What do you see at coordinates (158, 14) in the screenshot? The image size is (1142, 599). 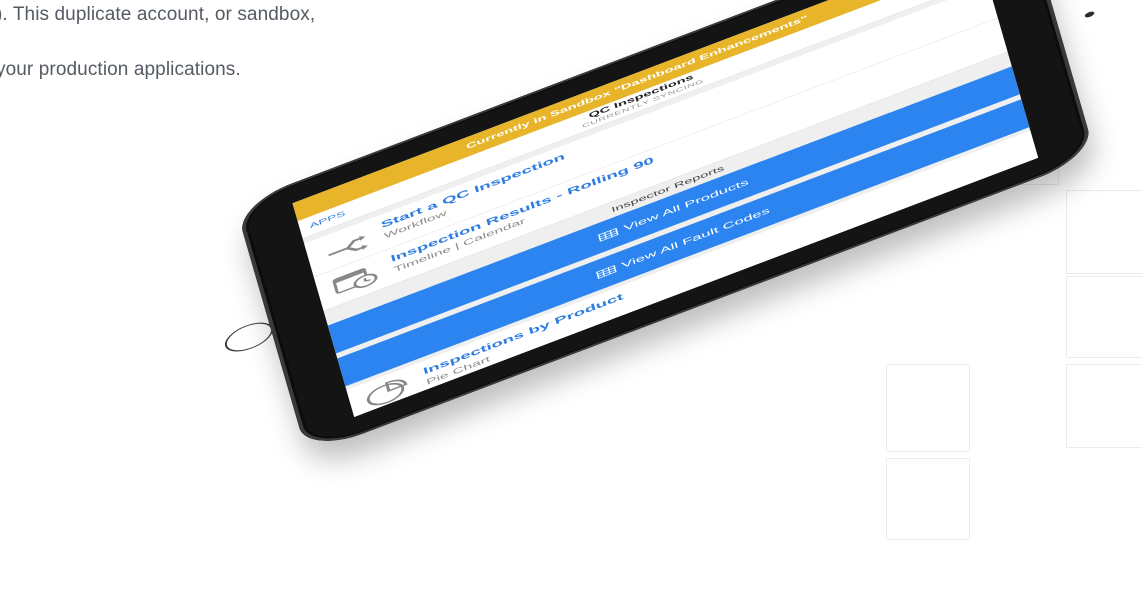 I see `background-text-line-1: ). This duplicate account, or sandbox,` at bounding box center [158, 14].